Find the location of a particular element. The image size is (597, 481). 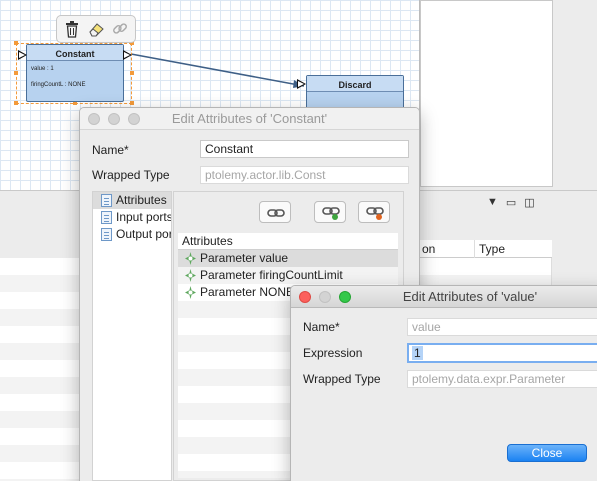

remove-link-button is located at coordinates (374, 212).